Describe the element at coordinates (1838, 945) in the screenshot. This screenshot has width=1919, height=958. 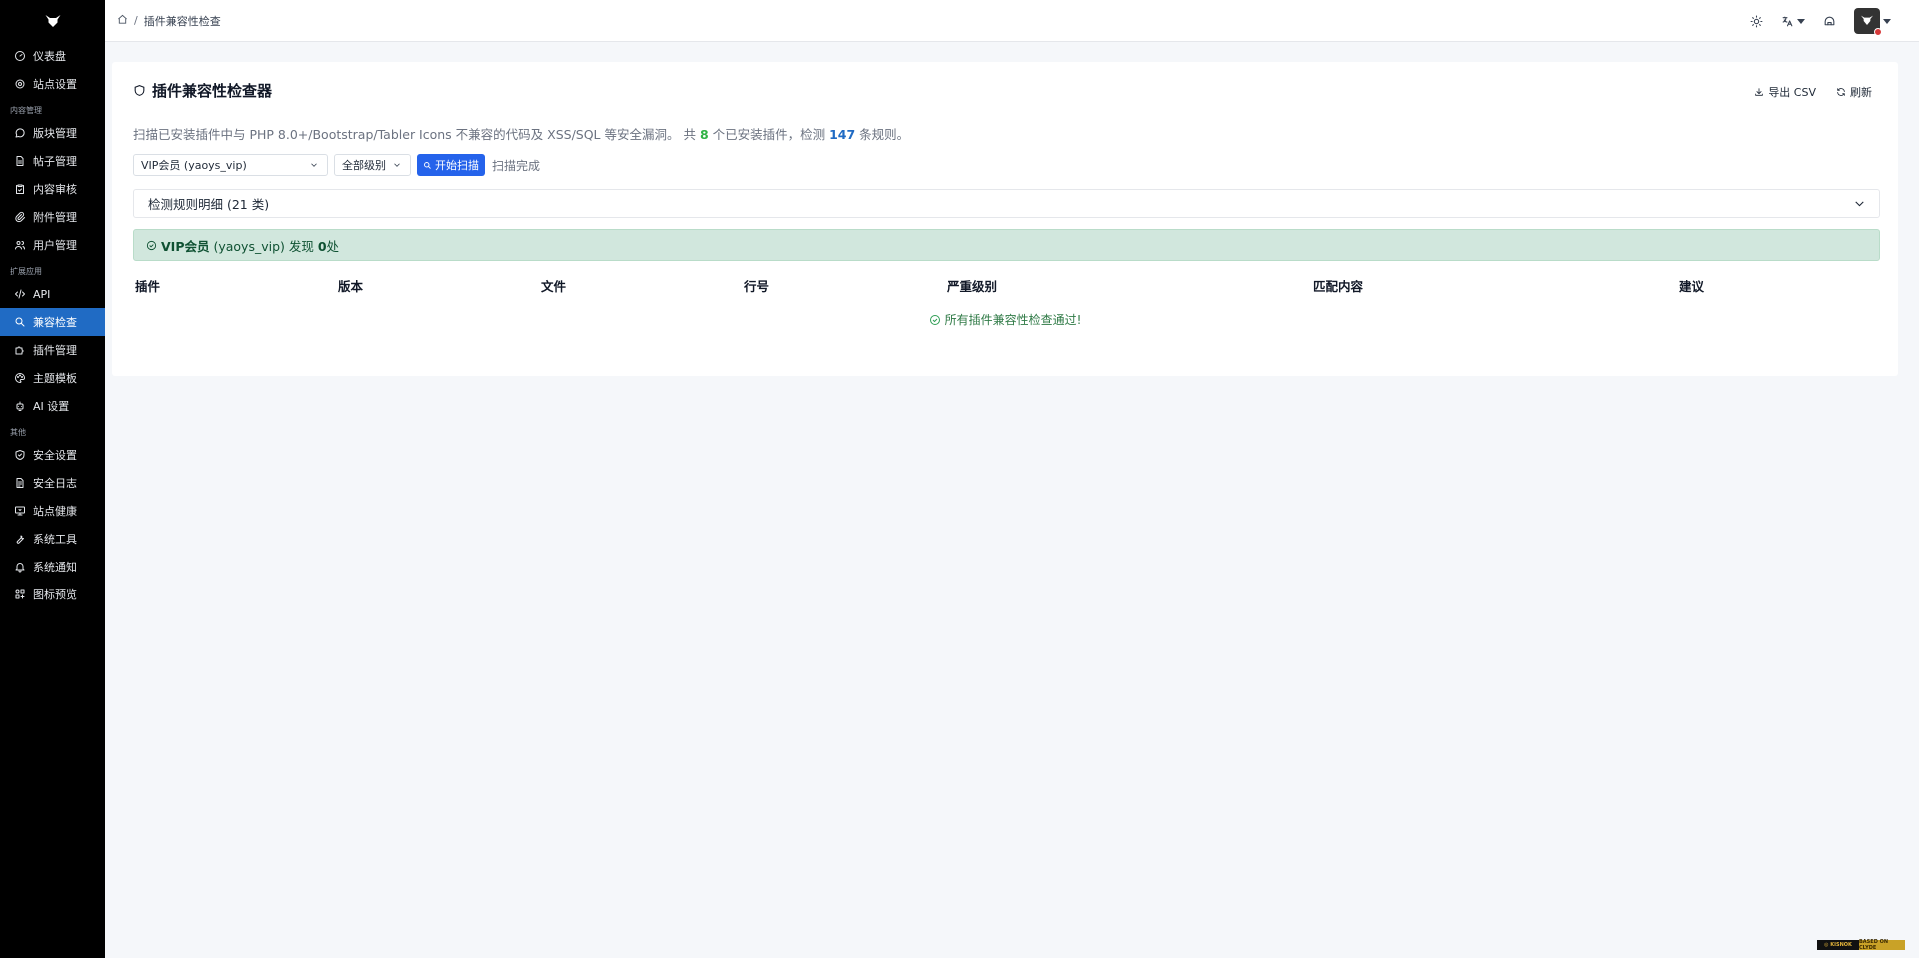
I see `badge-left: ◎ KISNOK` at that location.